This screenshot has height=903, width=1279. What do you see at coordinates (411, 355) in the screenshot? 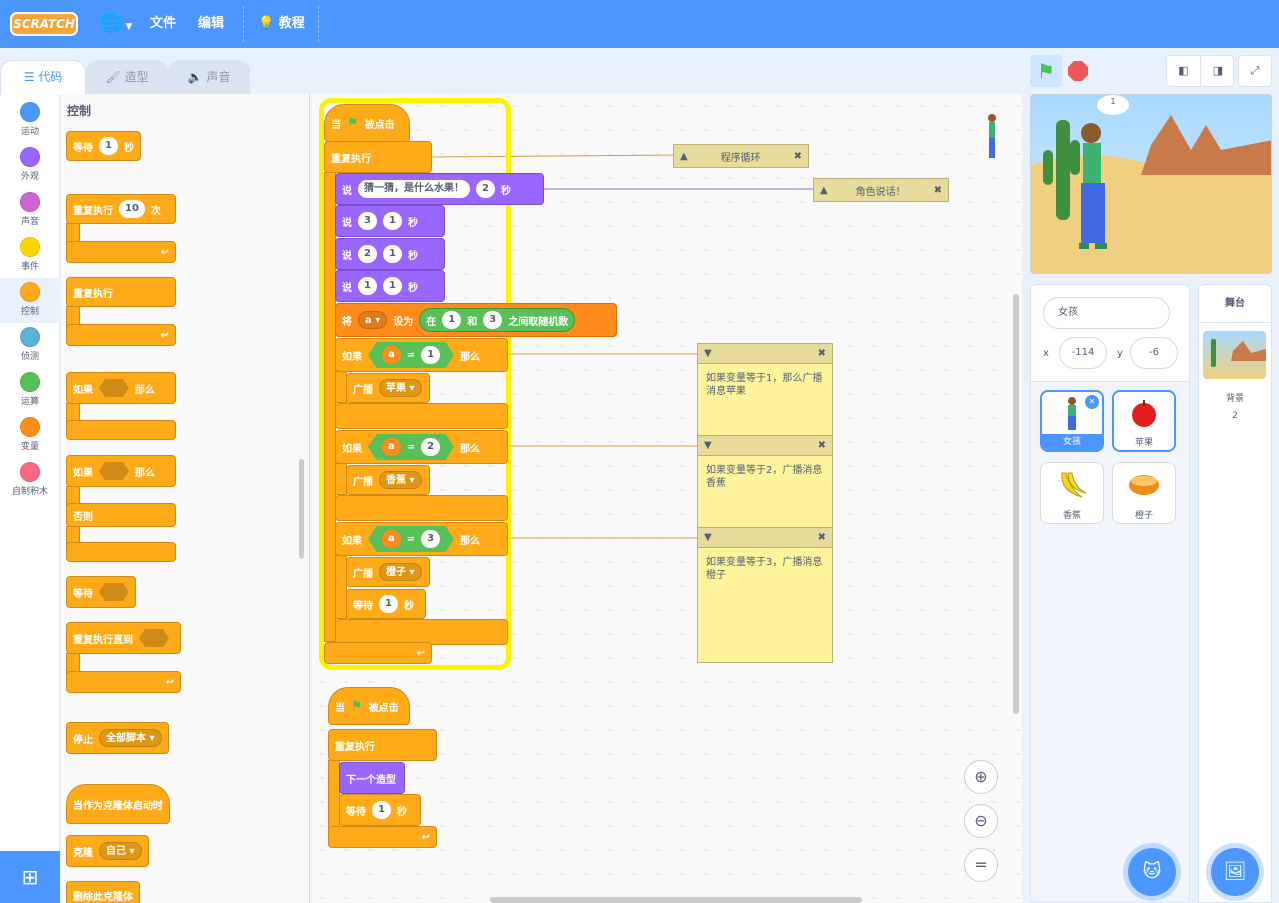
I see `equals-block: a = 1` at bounding box center [411, 355].